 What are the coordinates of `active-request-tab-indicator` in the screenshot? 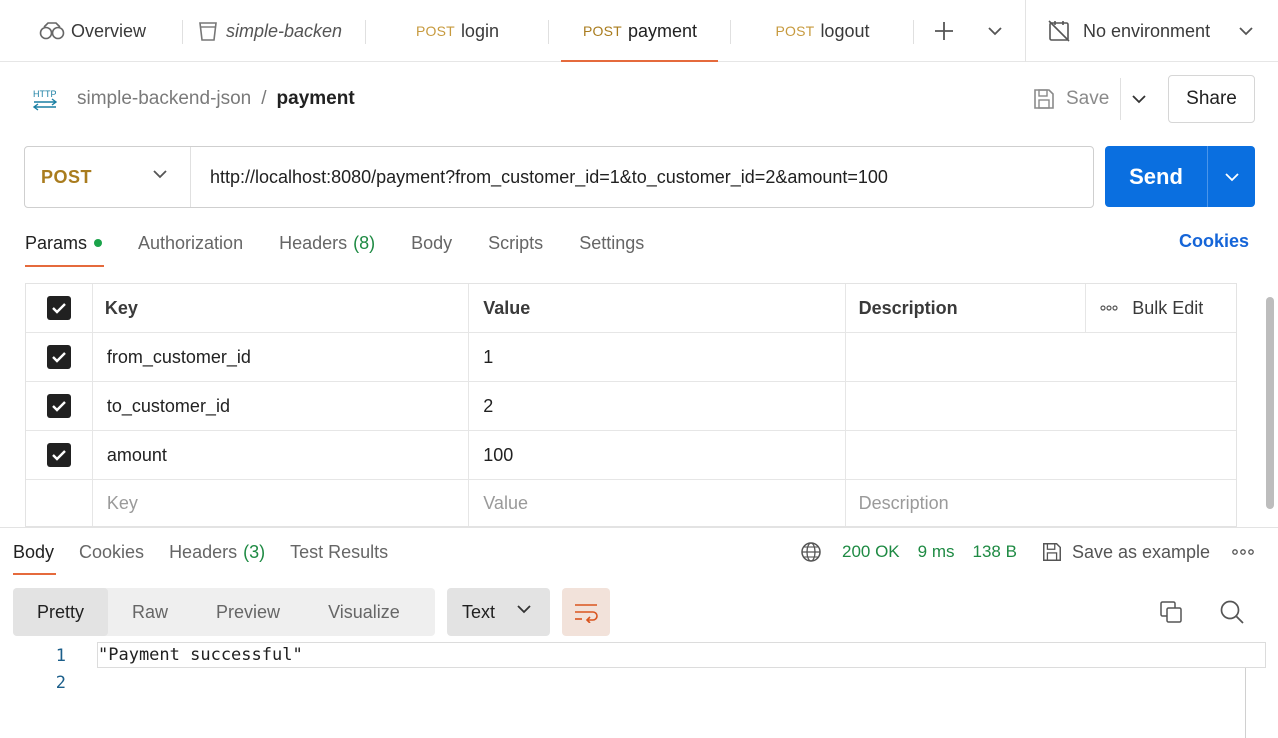 It's located at (64, 266).